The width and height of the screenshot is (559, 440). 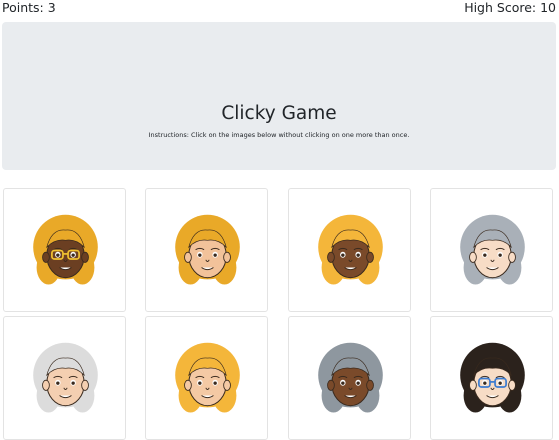 I want to click on avatar-blonde-bun-icon, so click(x=207, y=377).